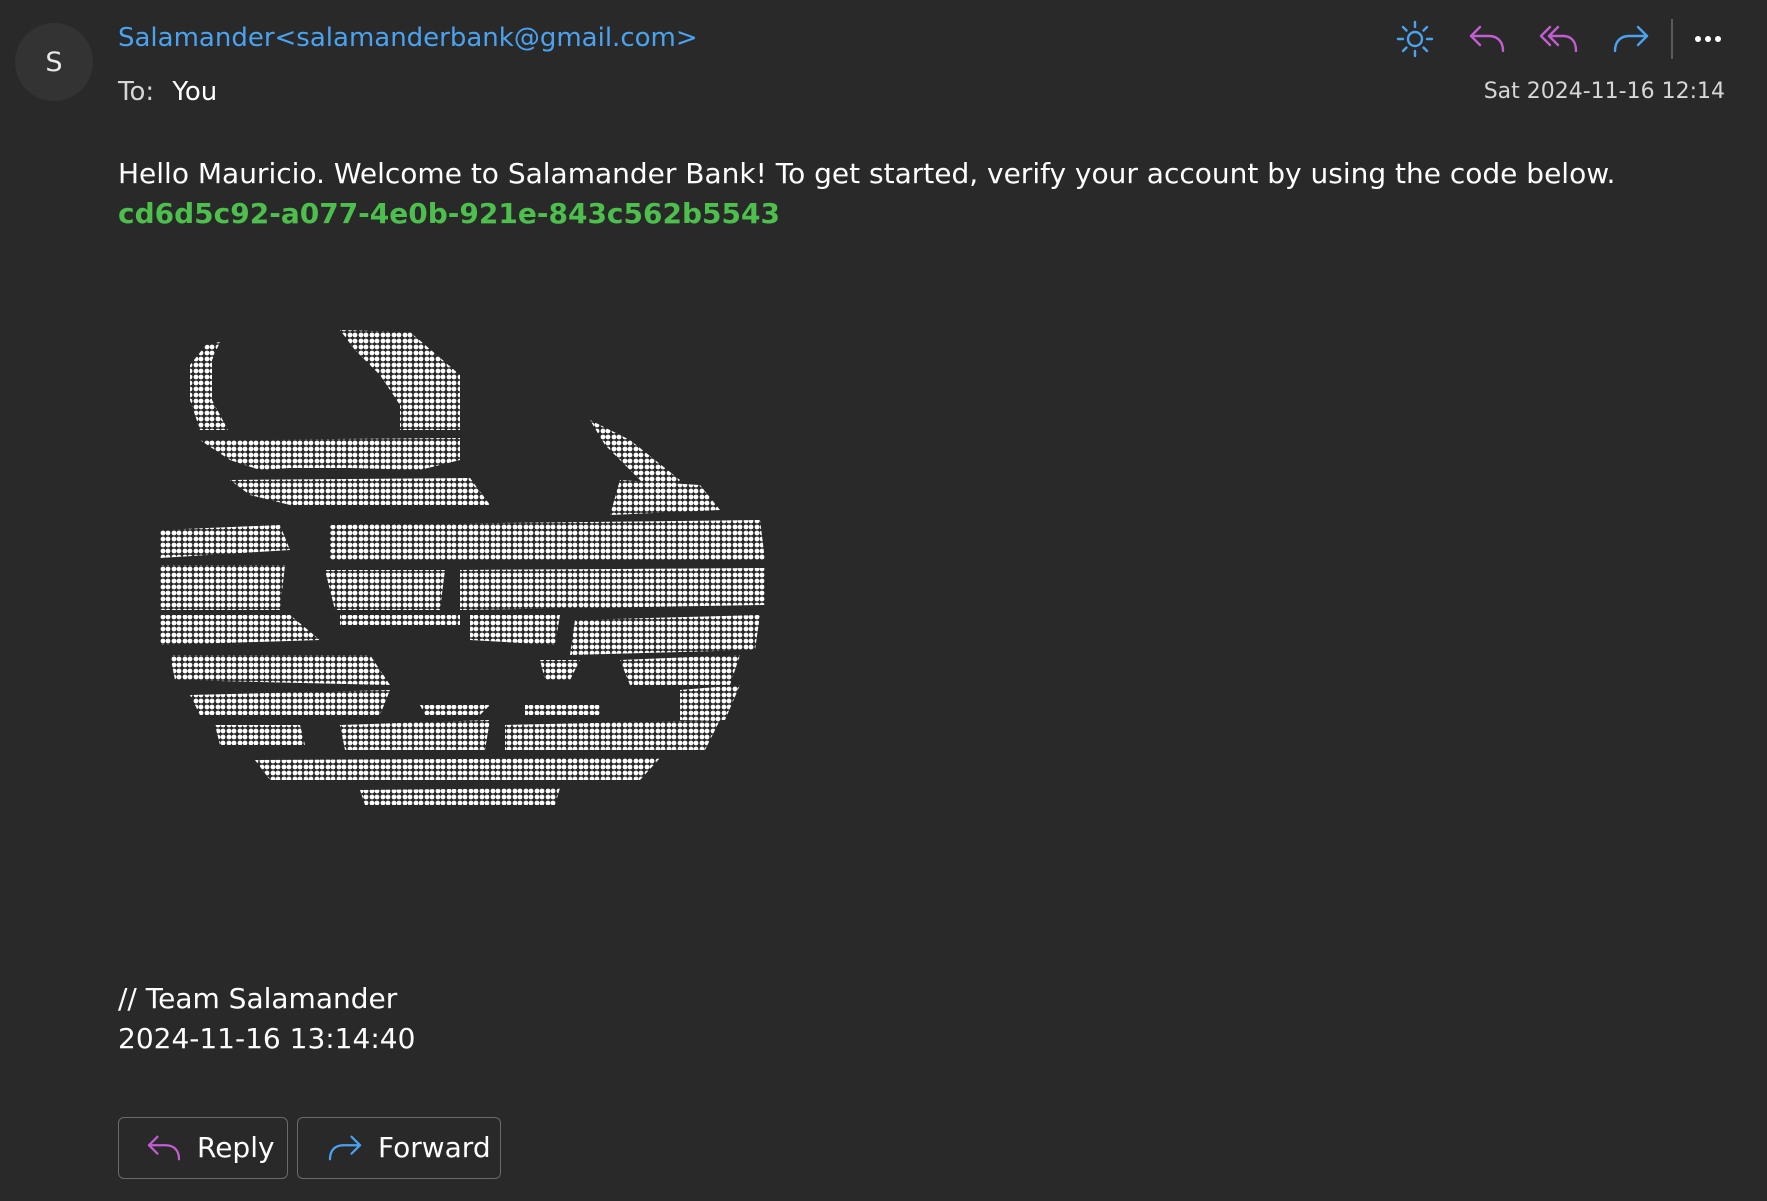  I want to click on sender-avatar: S, so click(54, 62).